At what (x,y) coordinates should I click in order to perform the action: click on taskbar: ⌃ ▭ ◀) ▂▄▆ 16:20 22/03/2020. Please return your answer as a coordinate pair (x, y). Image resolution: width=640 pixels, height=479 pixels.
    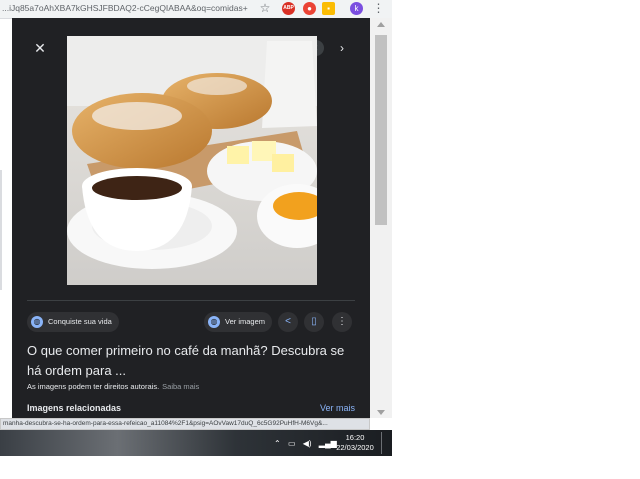
    Looking at the image, I should click on (196, 443).